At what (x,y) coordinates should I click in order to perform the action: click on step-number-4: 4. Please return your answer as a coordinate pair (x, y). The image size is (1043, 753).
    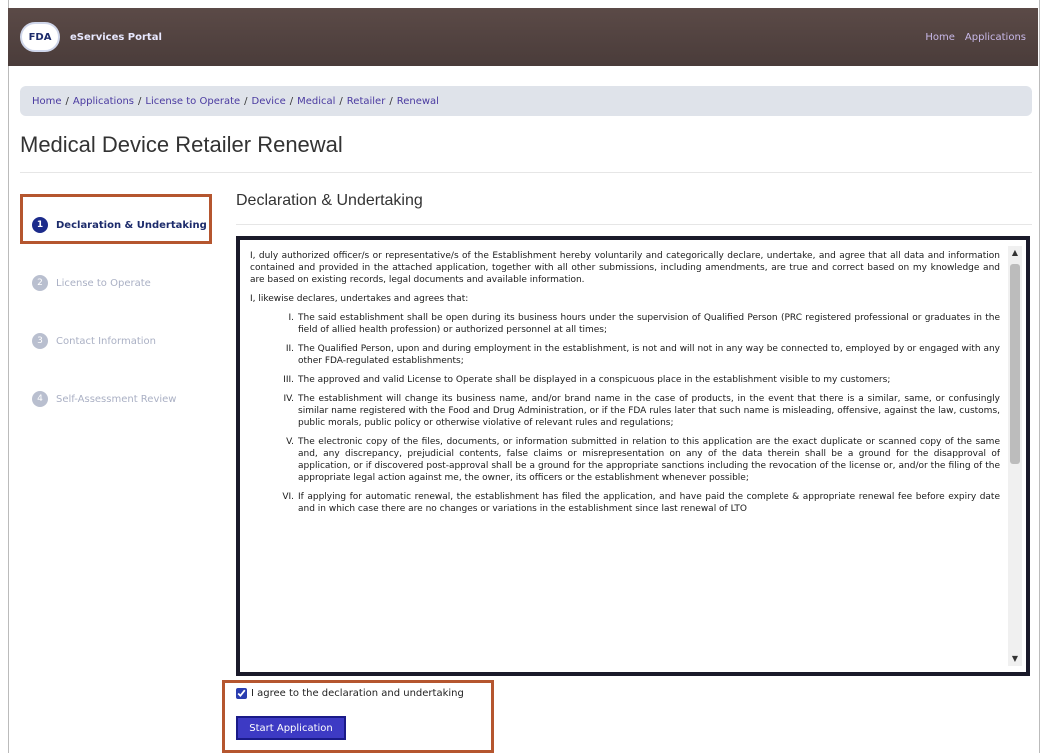
    Looking at the image, I should click on (40, 399).